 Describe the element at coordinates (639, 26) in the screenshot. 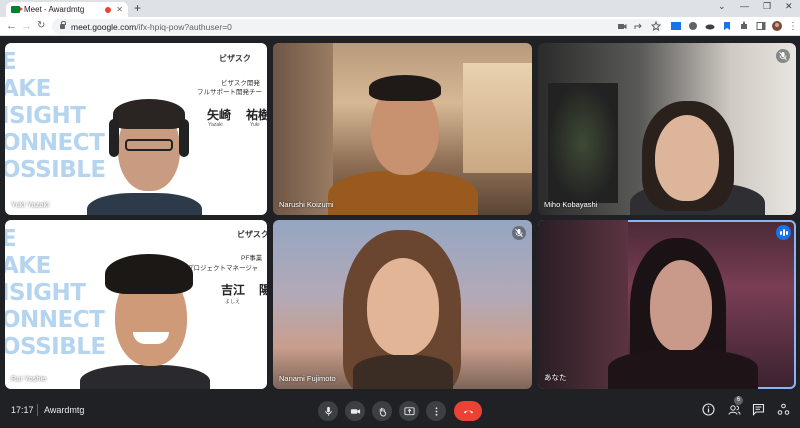

I see `share-icon` at that location.